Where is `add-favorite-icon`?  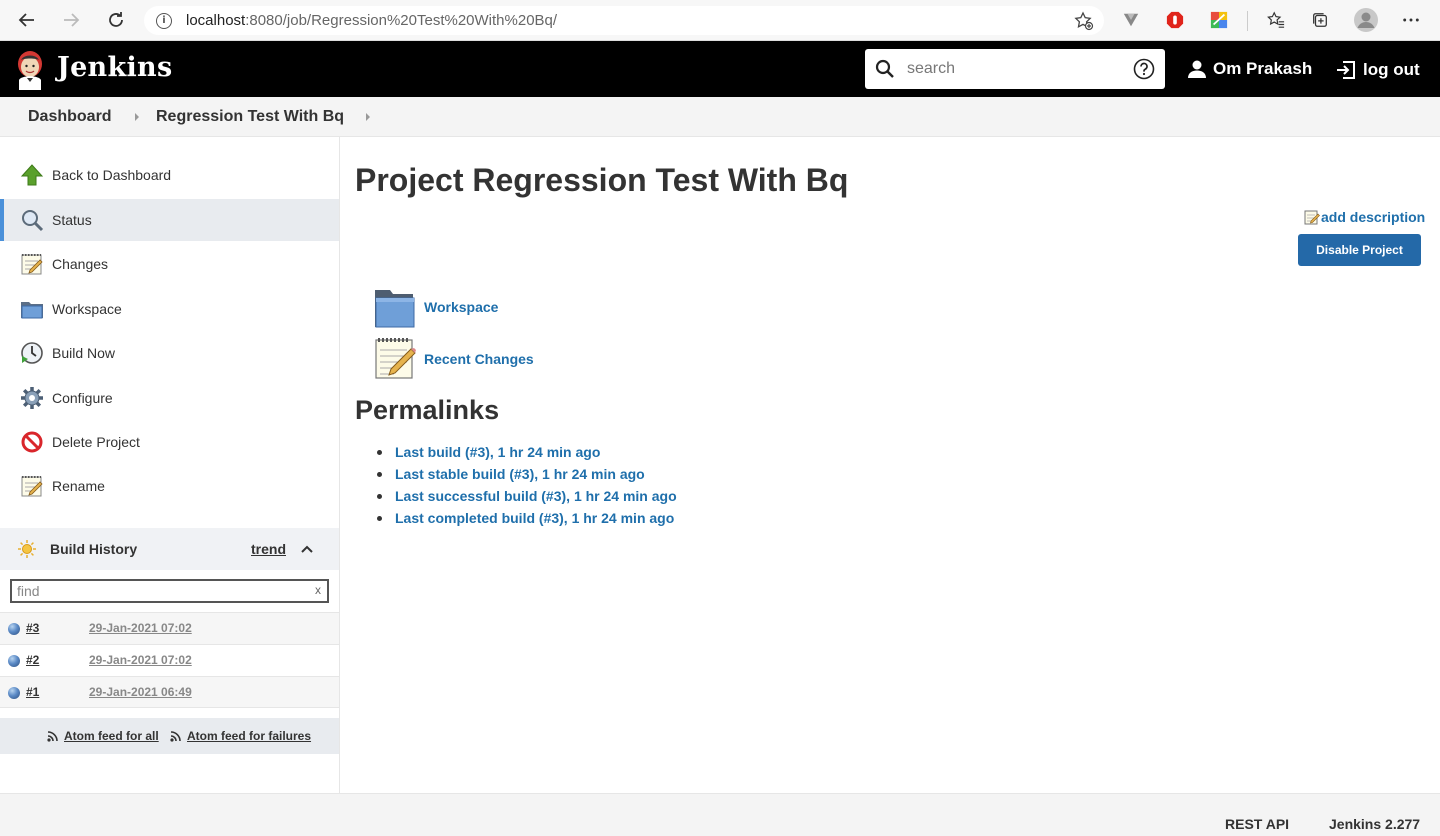 add-favorite-icon is located at coordinates (1084, 21).